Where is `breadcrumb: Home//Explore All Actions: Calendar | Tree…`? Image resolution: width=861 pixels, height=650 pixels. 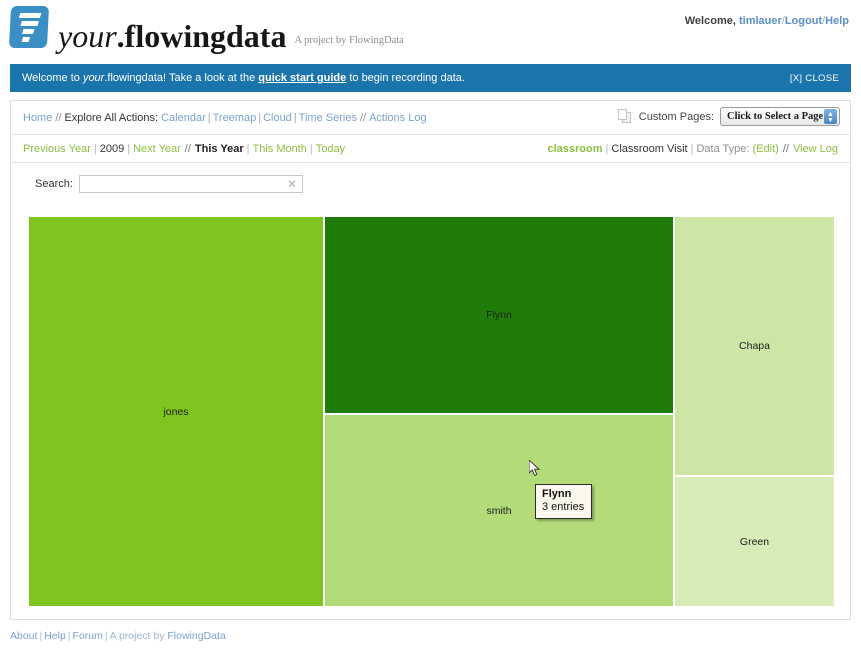 breadcrumb: Home//Explore All Actions: Calendar | Tree… is located at coordinates (225, 118).